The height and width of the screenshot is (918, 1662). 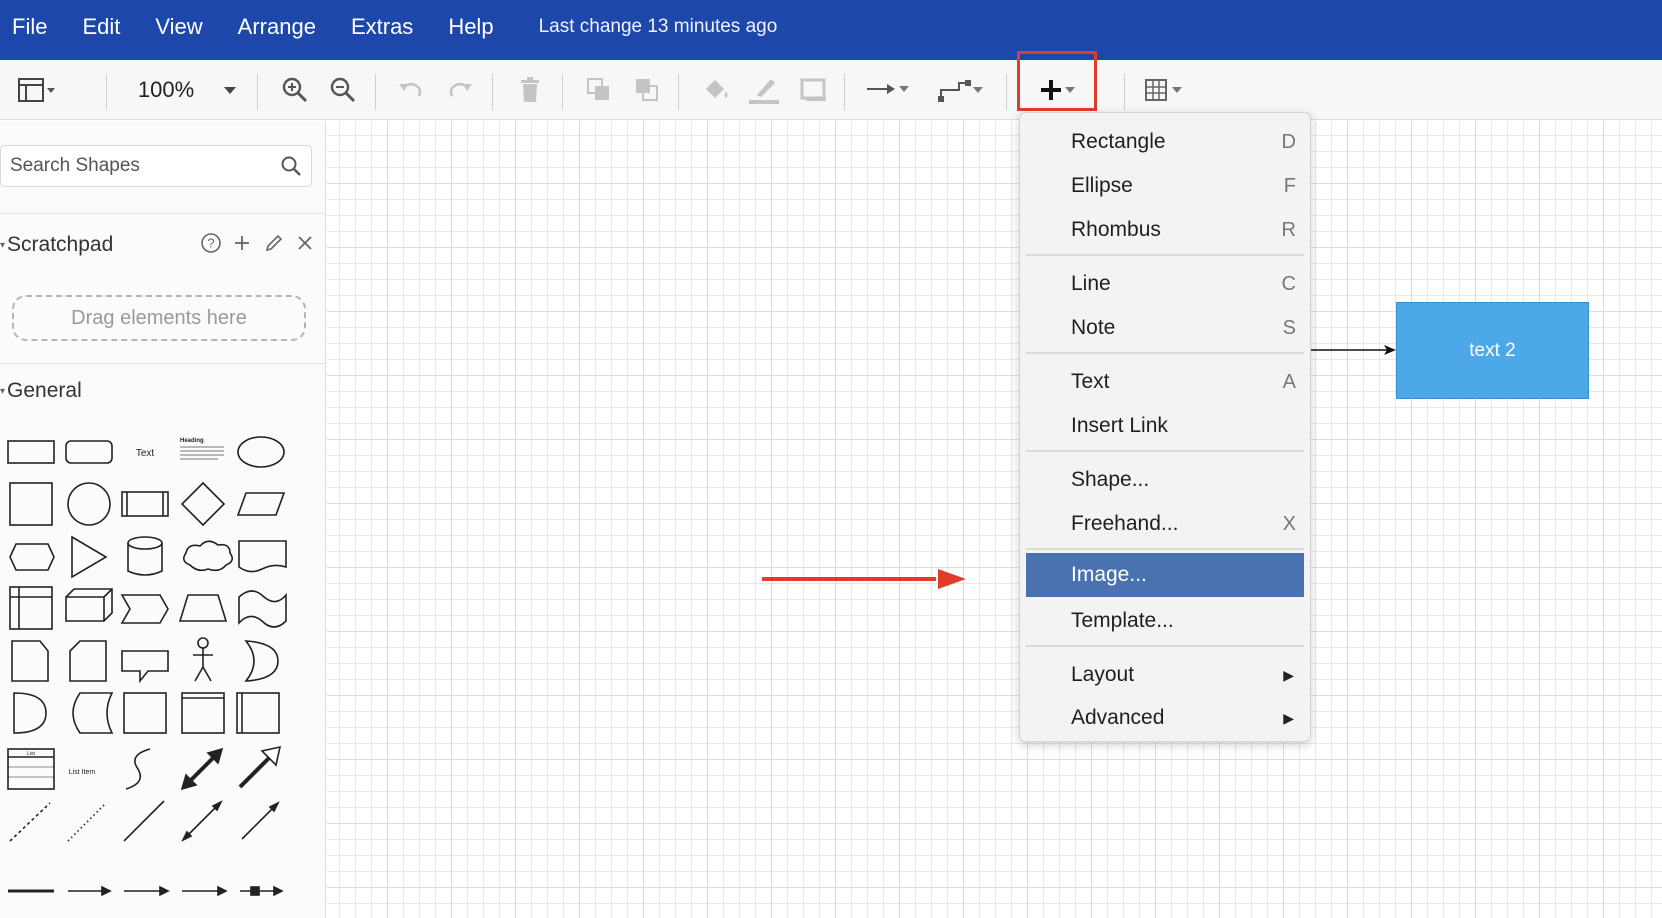 I want to click on help-icon: ?, so click(x=211, y=243).